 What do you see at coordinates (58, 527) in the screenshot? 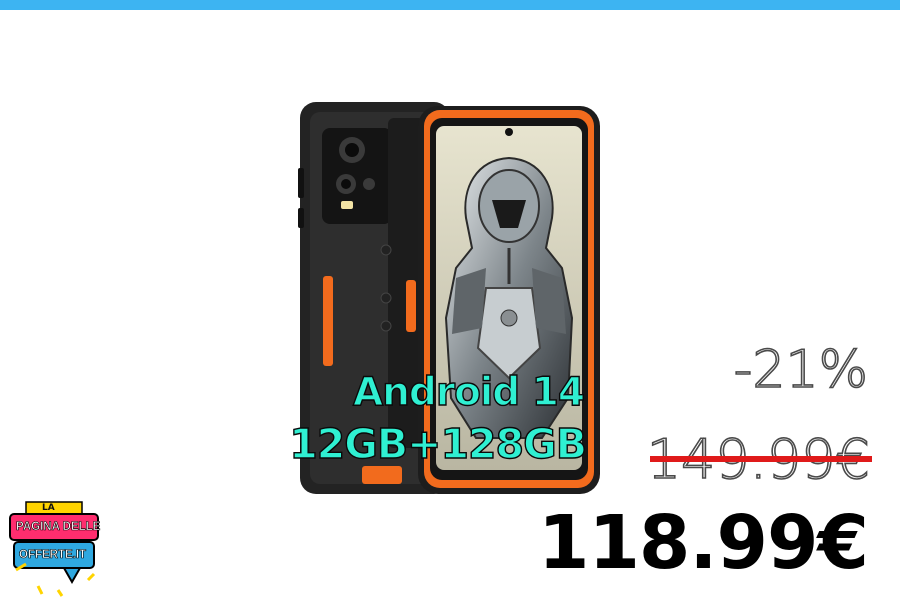
I see `logo-line1: PAGINA DELLE` at bounding box center [58, 527].